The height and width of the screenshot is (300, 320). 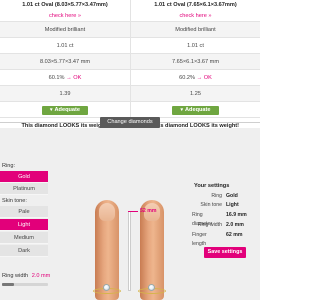 What do you see at coordinates (232, 205) in the screenshot?
I see `settings-value: Light` at bounding box center [232, 205].